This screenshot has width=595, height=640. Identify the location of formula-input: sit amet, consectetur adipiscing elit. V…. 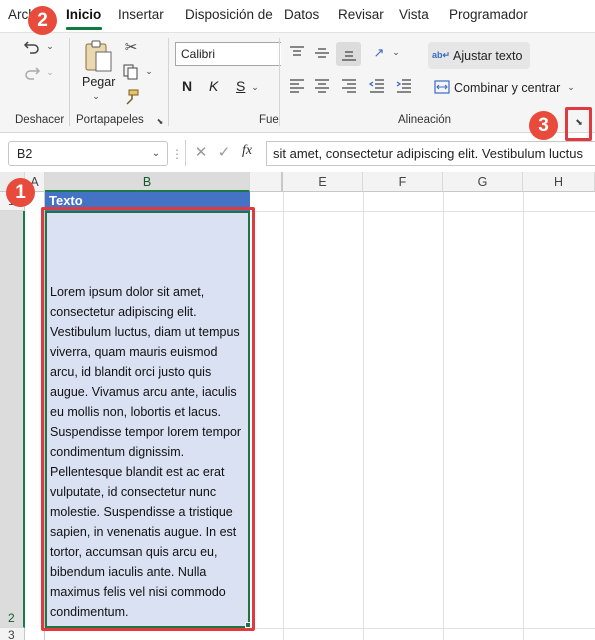
(430, 153).